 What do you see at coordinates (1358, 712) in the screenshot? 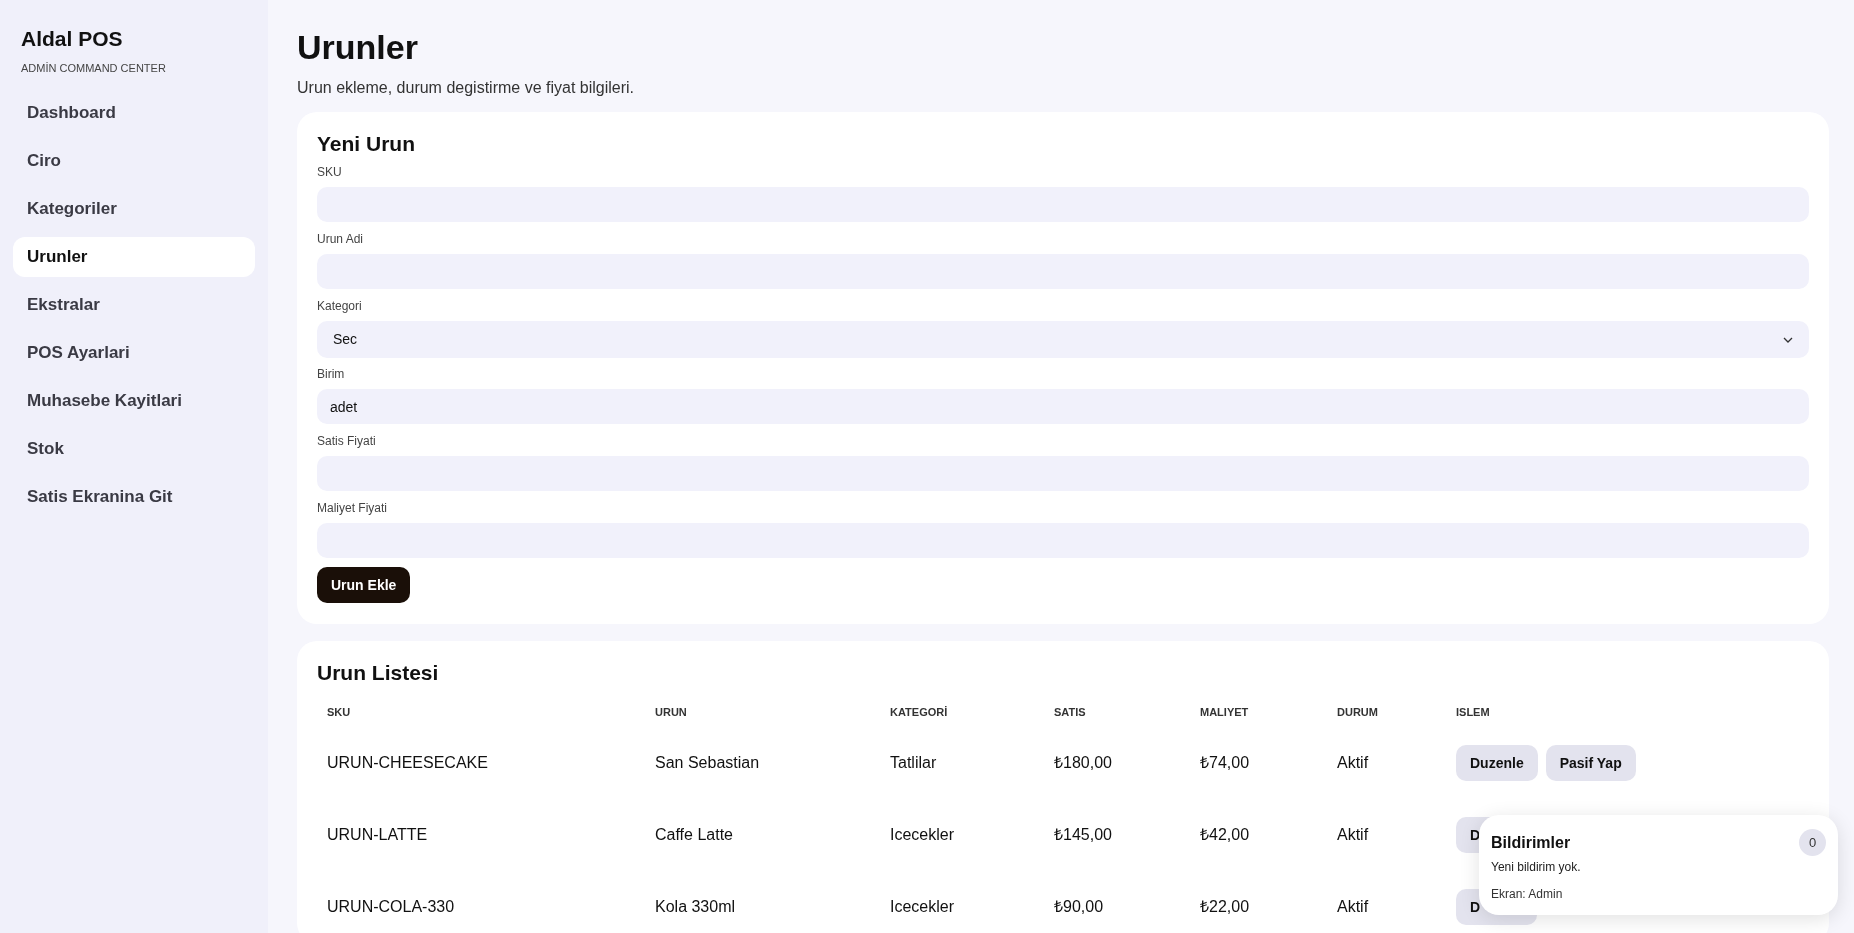
I see `column-header: DURUM` at bounding box center [1358, 712].